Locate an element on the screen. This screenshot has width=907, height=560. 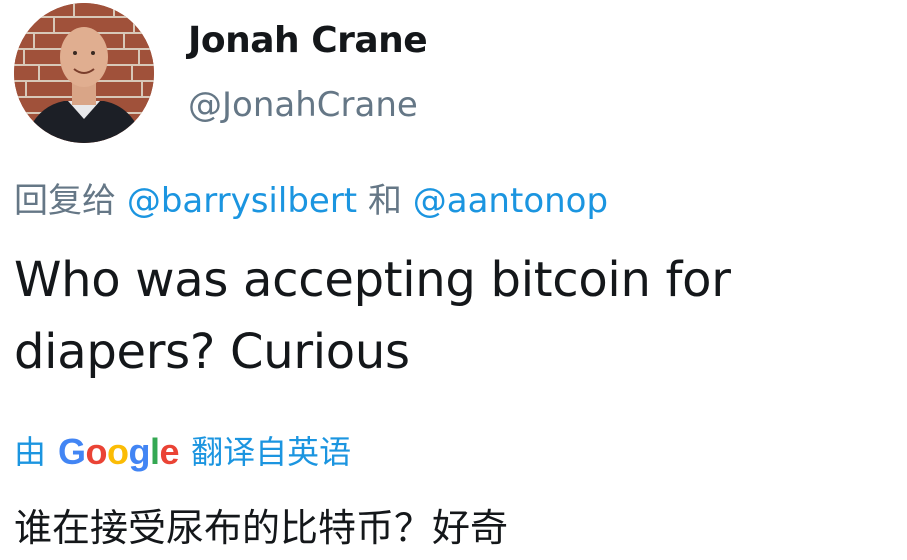
reply-prefix: 回复给 is located at coordinates (65, 201).